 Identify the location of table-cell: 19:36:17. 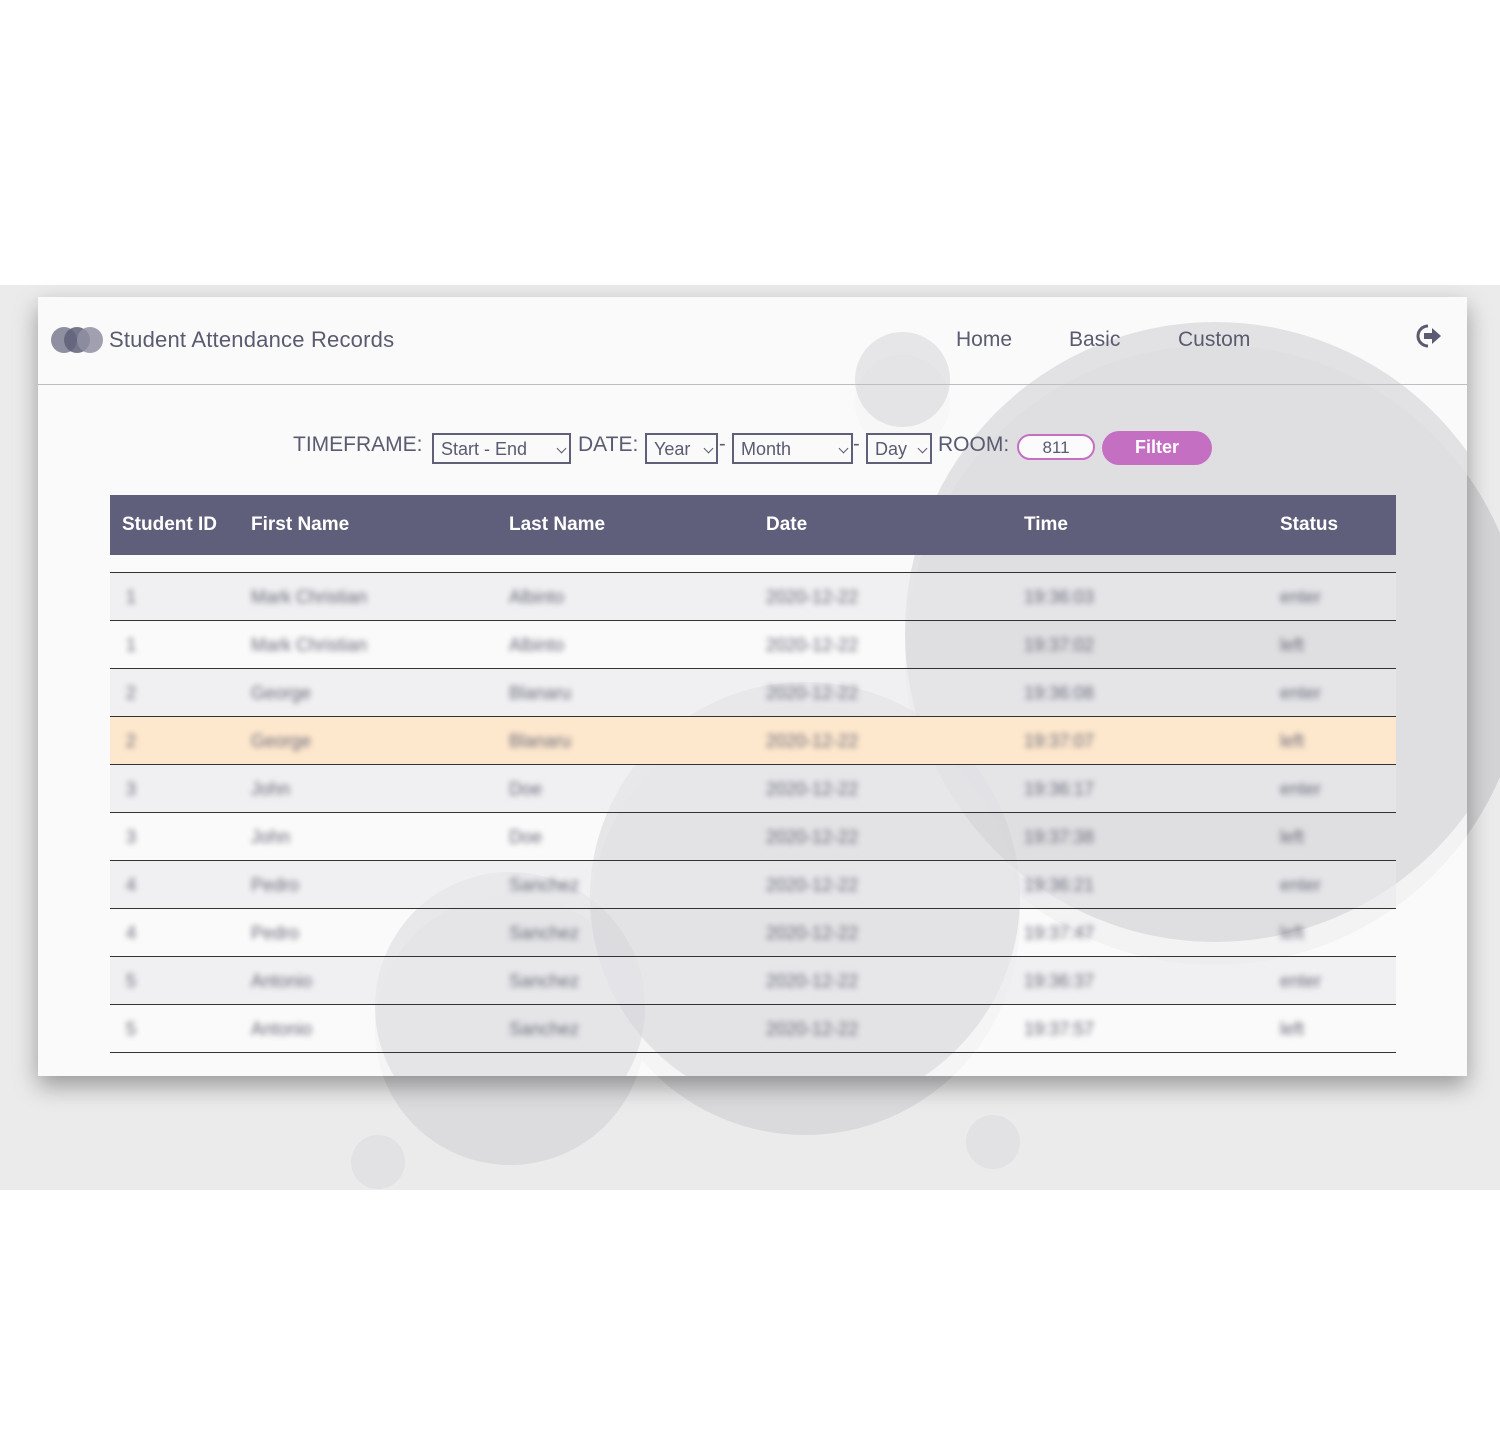
(1059, 789).